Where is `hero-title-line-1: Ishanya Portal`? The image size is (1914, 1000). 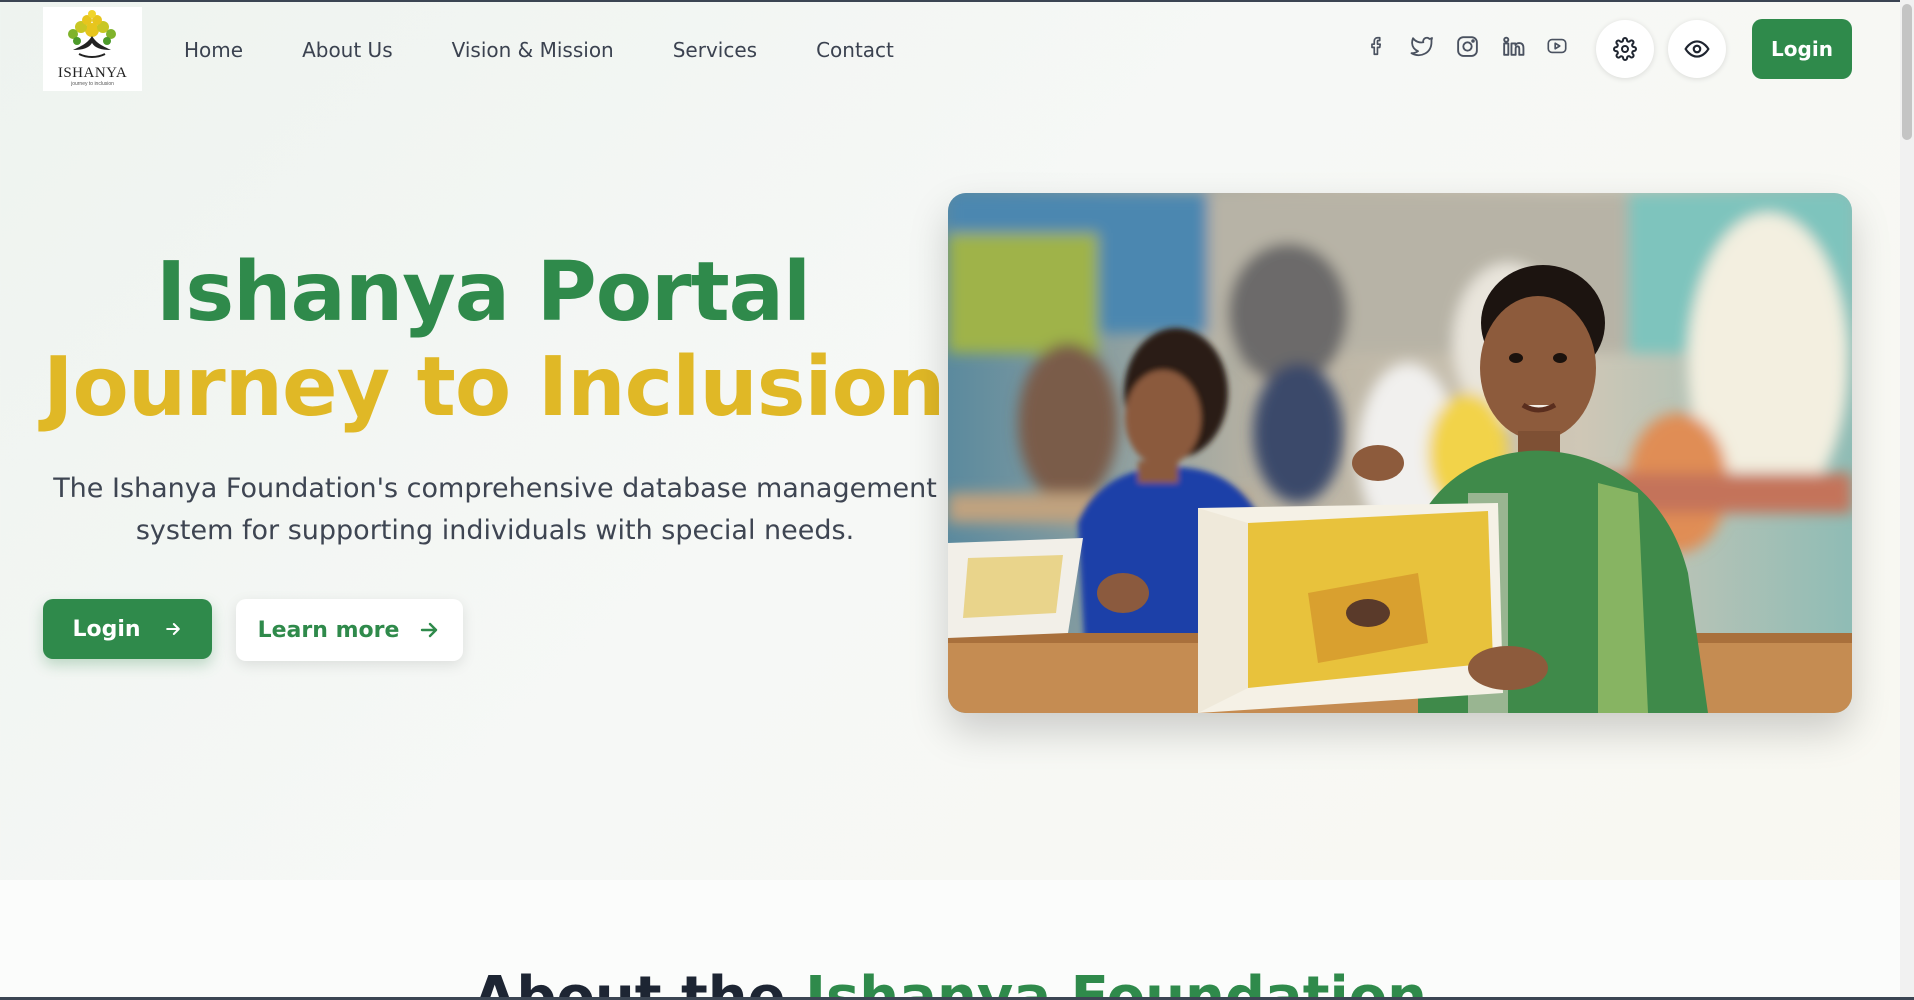
hero-title-line-1: Ishanya Portal is located at coordinates (483, 292).